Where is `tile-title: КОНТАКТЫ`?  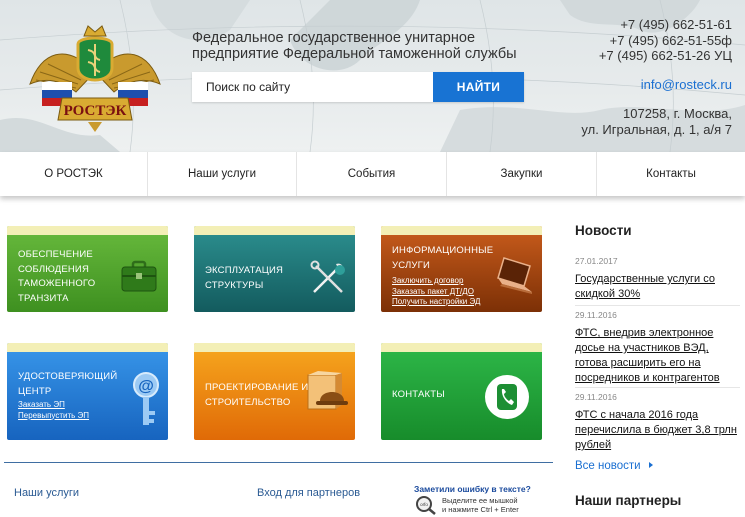
tile-title: КОНТАКТЫ is located at coordinates (418, 395).